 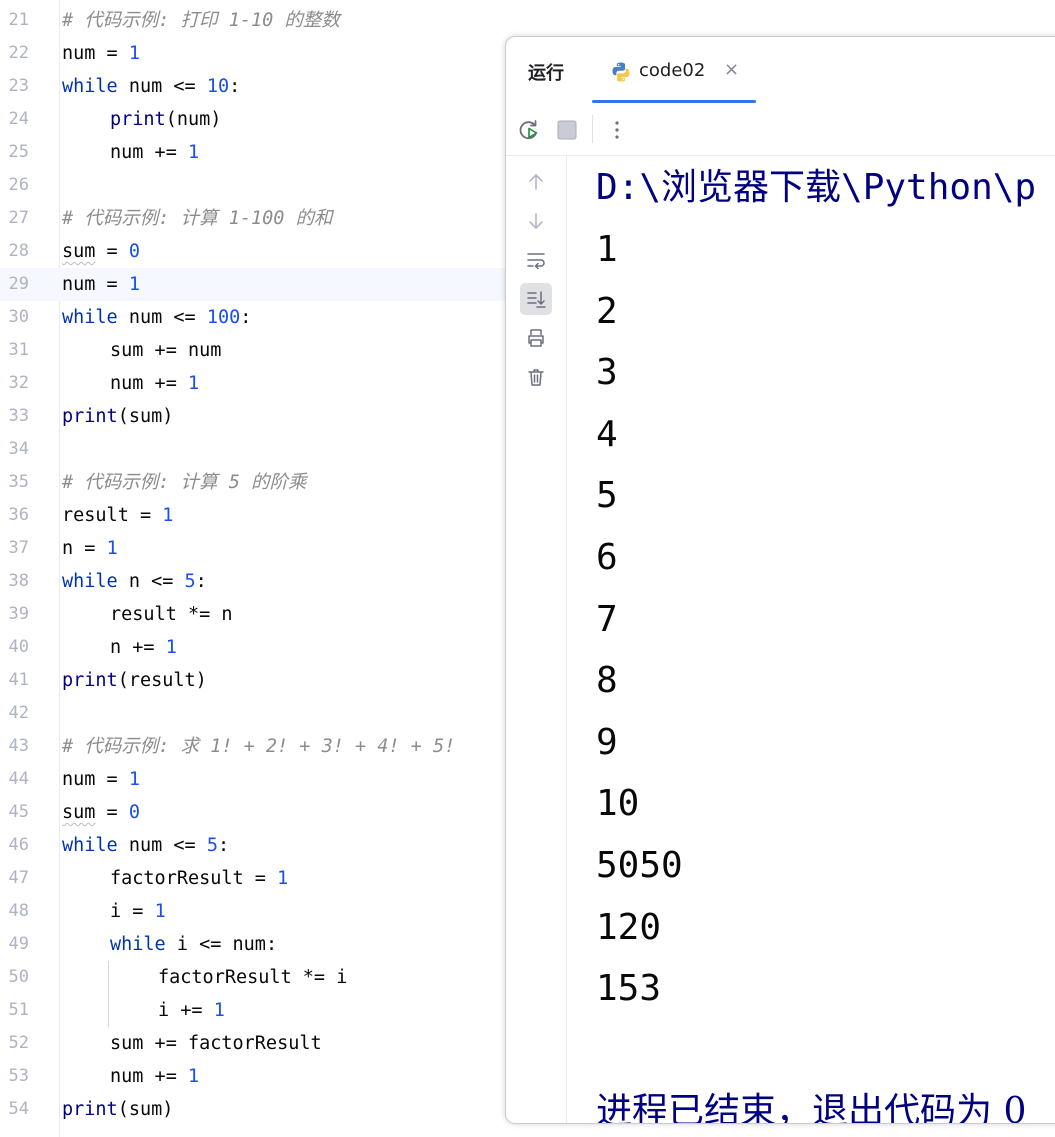 What do you see at coordinates (536, 260) in the screenshot?
I see `soft-wrap-icon` at bounding box center [536, 260].